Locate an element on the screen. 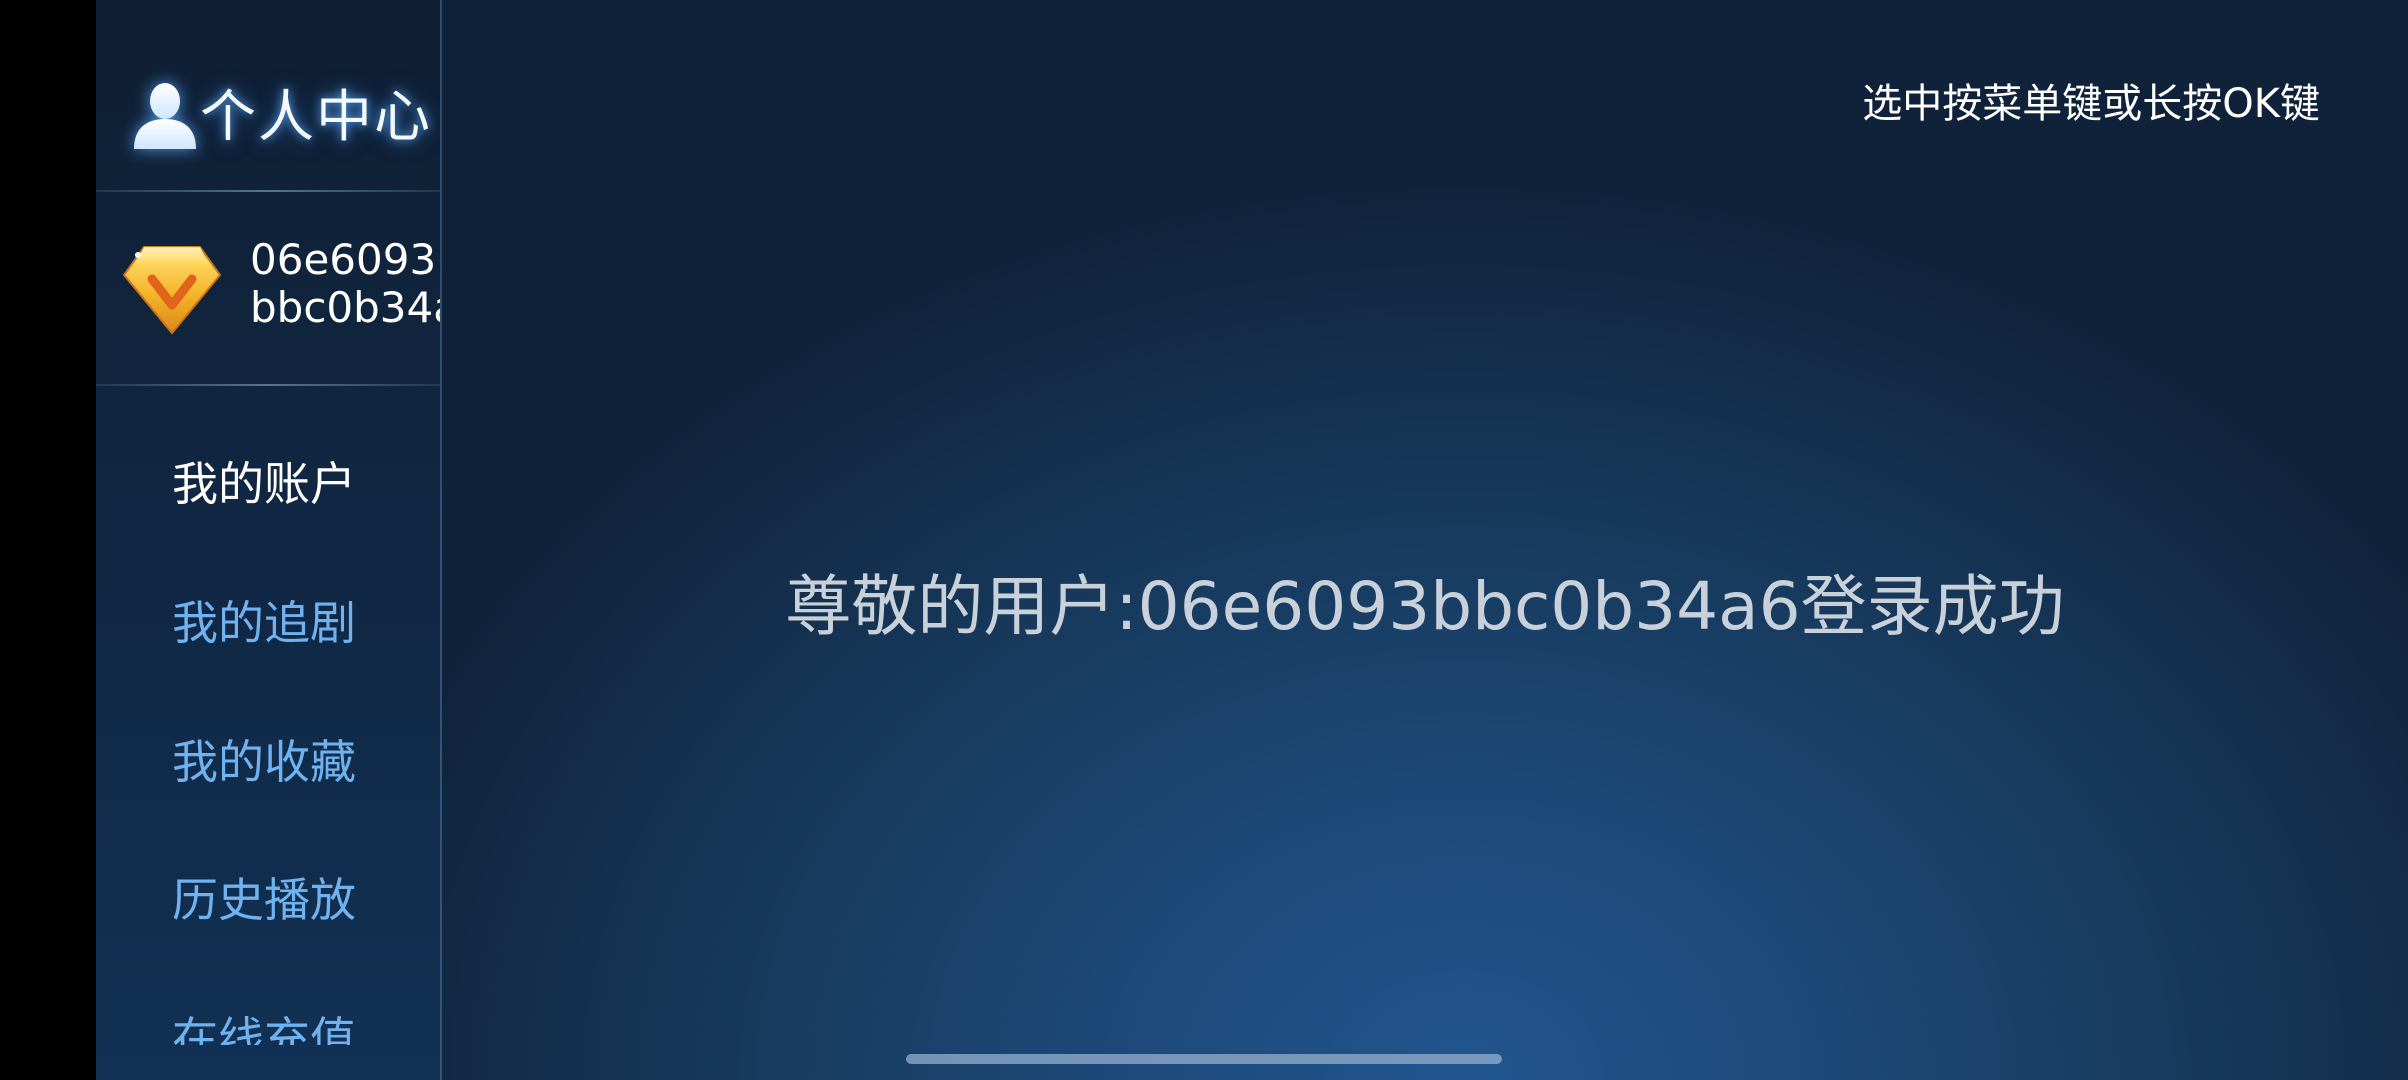 This screenshot has width=2408, height=1080. menu-item-recharge: 在线充值 is located at coordinates (264, 1026).